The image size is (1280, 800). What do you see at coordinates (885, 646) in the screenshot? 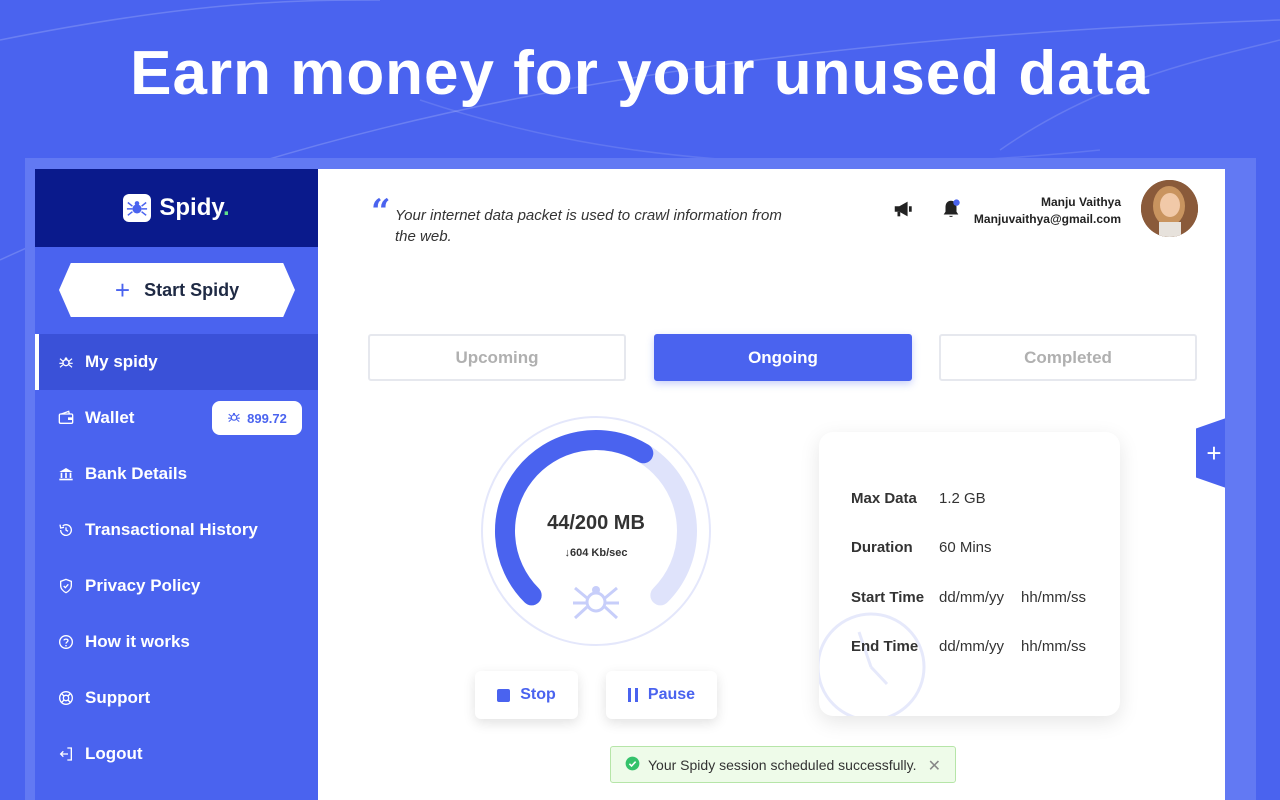
I see `end-time-label: End Time` at bounding box center [885, 646].